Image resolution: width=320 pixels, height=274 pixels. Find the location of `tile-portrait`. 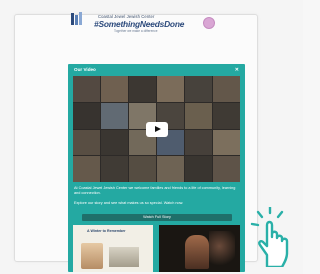

tile-portrait is located at coordinates (199, 248).